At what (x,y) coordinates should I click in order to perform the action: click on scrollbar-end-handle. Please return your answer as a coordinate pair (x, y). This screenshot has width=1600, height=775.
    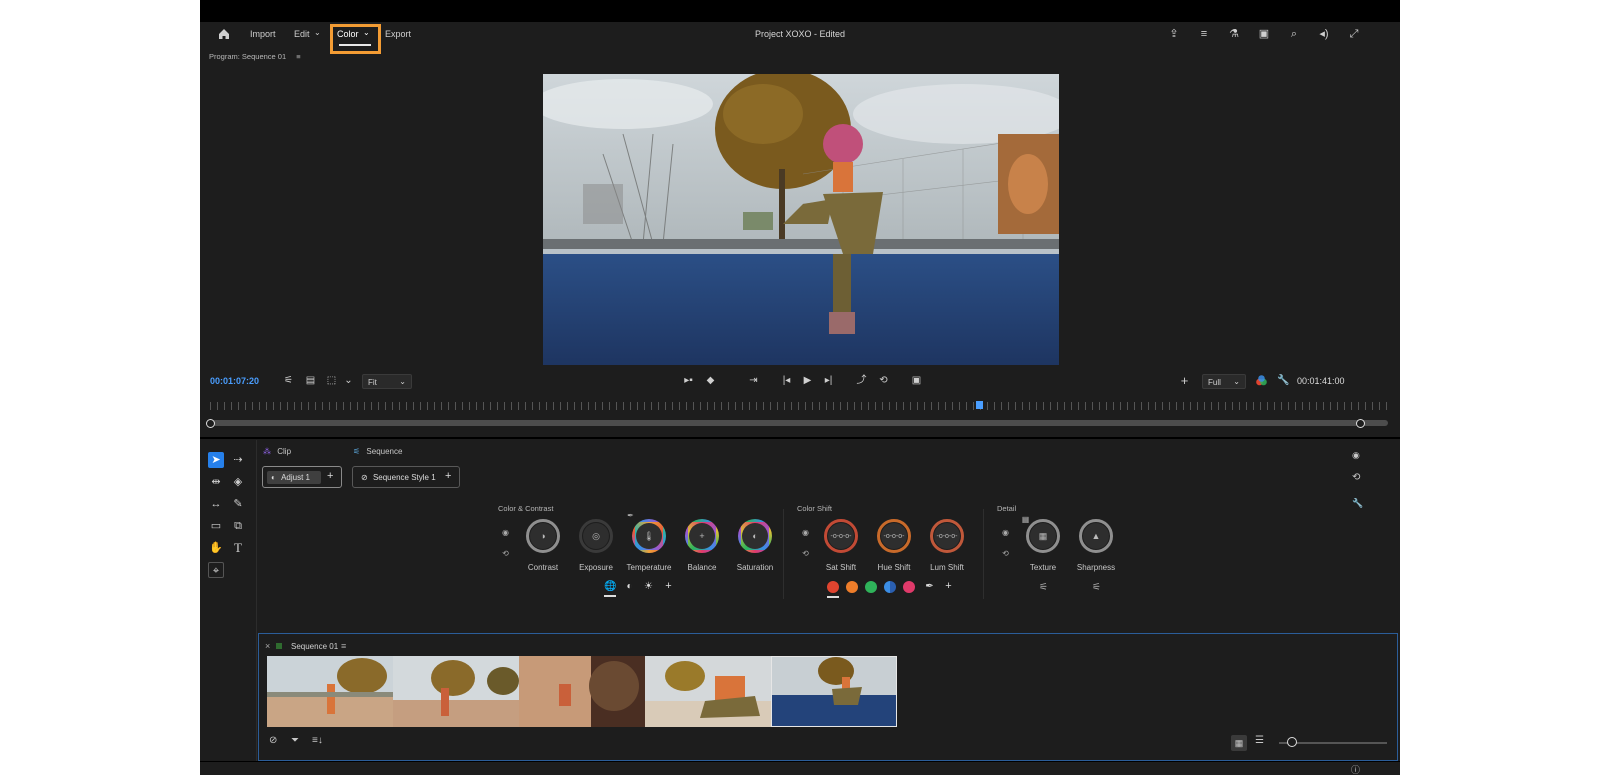
    Looking at the image, I should click on (1360, 423).